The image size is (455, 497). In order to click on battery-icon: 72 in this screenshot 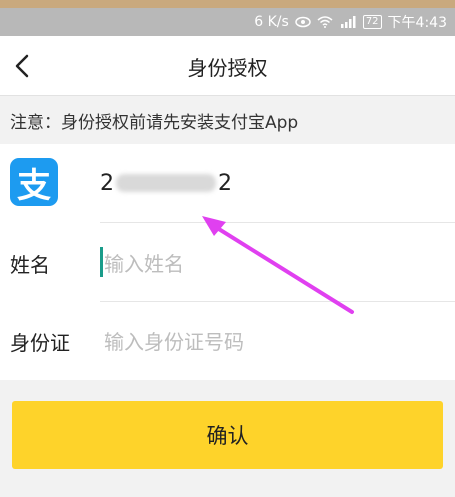, I will do `click(372, 22)`.